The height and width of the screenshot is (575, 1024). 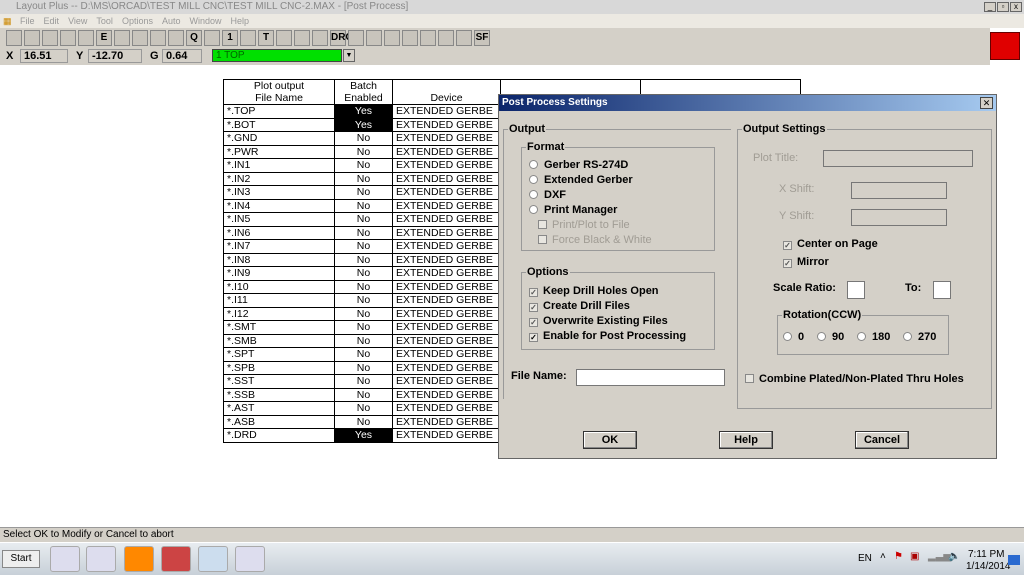 What do you see at coordinates (547, 195) in the screenshot?
I see `radio-dxf: DXF` at bounding box center [547, 195].